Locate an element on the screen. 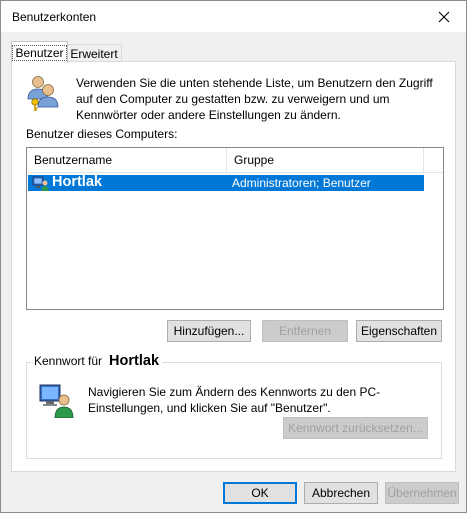 This screenshot has height=513, width=467. properties-button: Eigenschaften is located at coordinates (399, 331).